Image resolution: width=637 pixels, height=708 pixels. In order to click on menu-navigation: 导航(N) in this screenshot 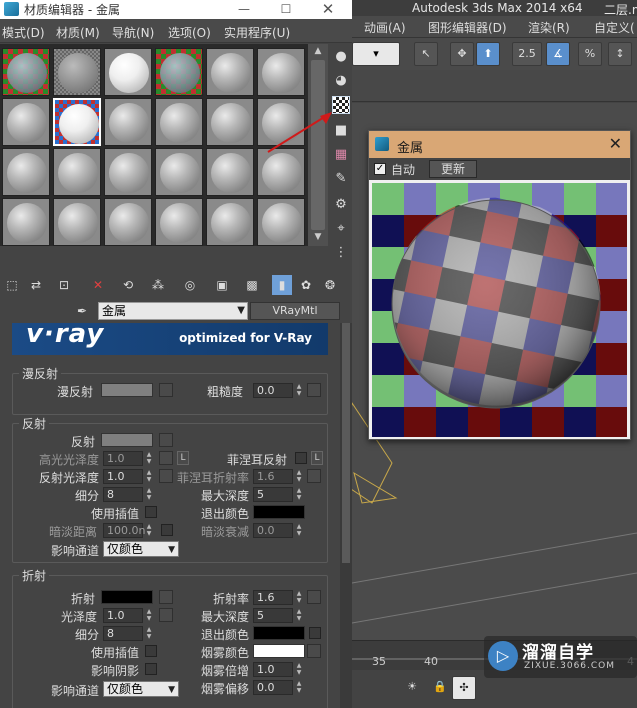, I will do `click(133, 32)`.